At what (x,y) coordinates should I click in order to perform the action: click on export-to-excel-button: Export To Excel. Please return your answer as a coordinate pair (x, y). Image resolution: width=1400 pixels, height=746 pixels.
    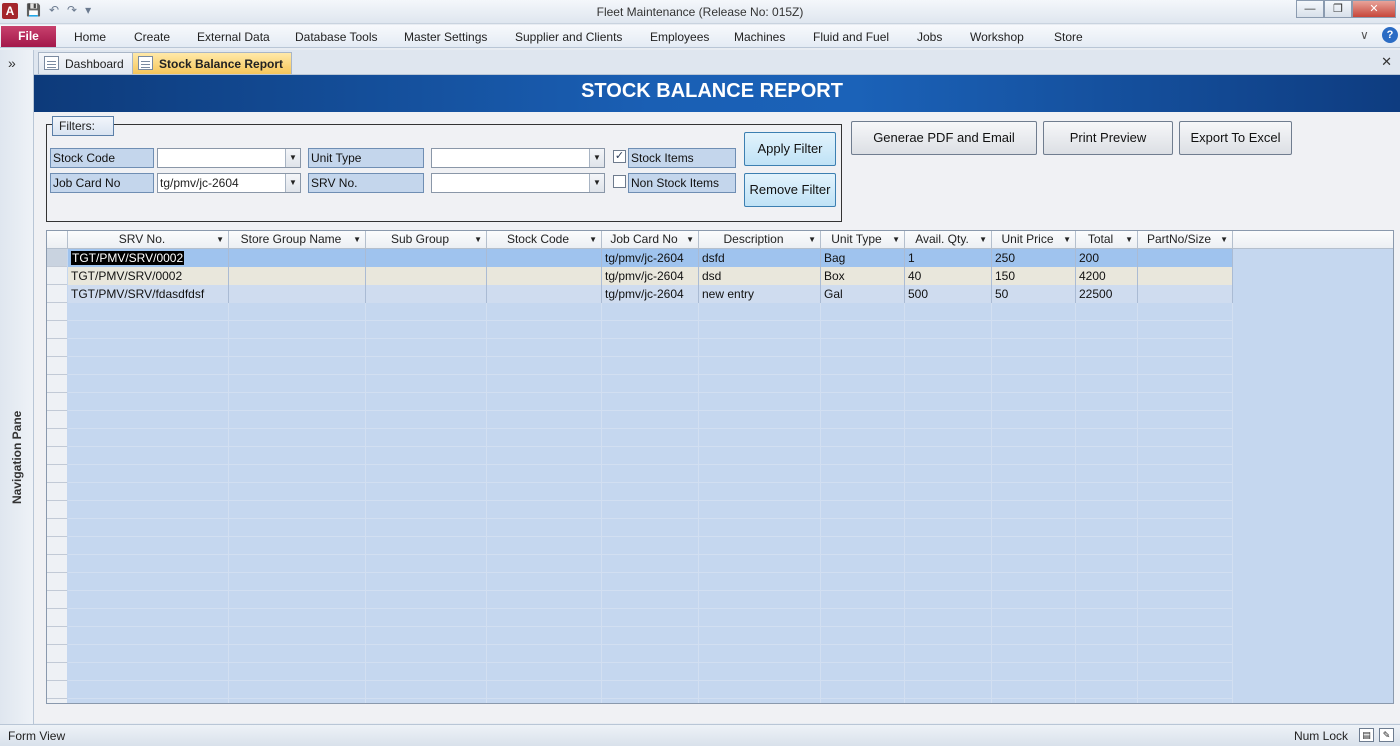
    Looking at the image, I should click on (1235, 138).